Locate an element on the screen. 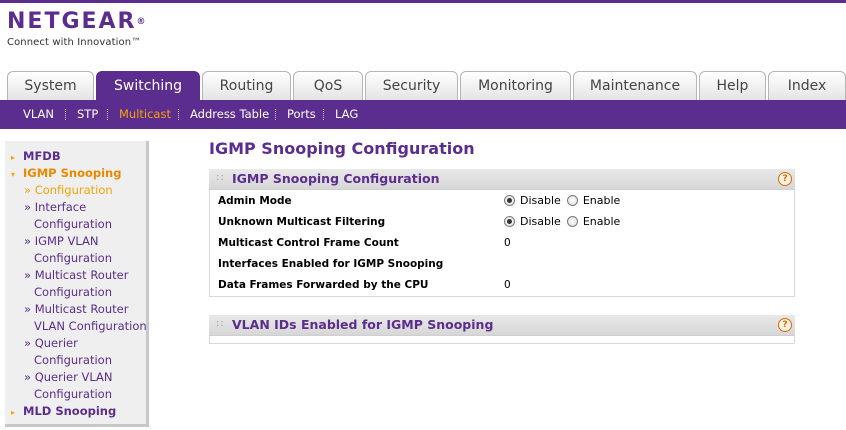 The width and height of the screenshot is (846, 430). page-title: IGMP Snooping Configuration is located at coordinates (342, 148).